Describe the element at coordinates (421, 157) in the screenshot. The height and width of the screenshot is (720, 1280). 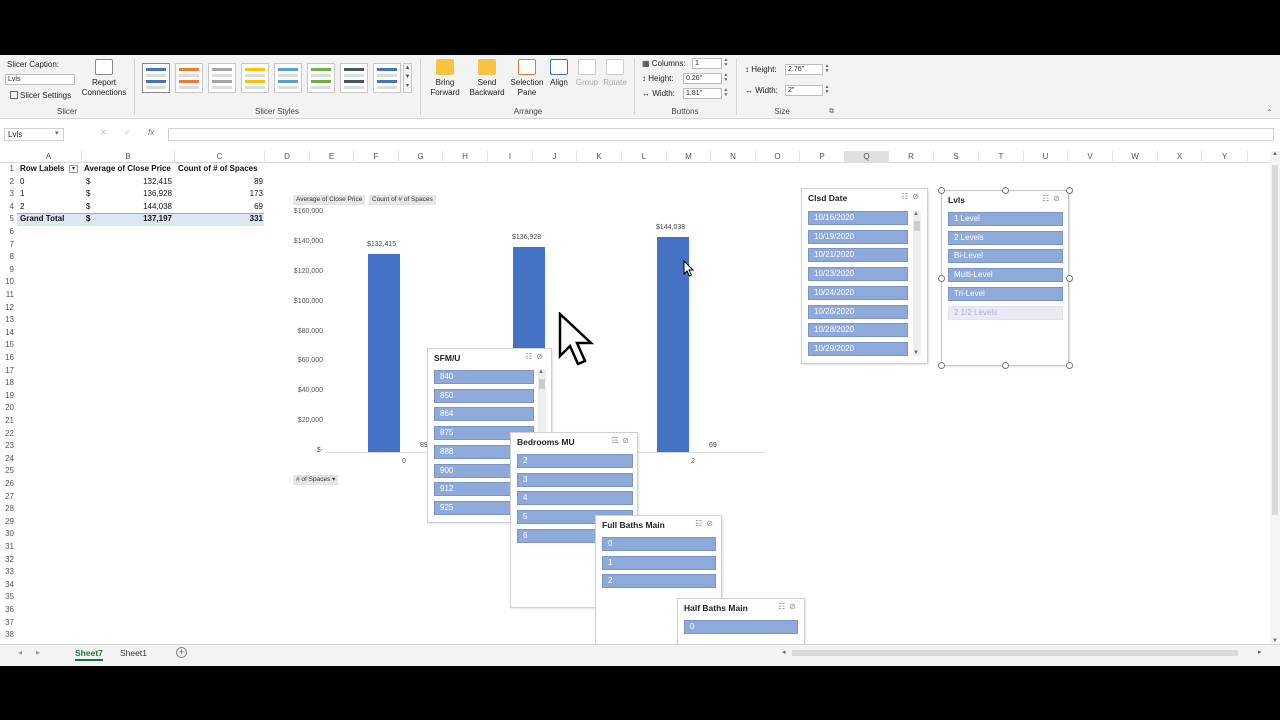
I see `column-header: G` at that location.